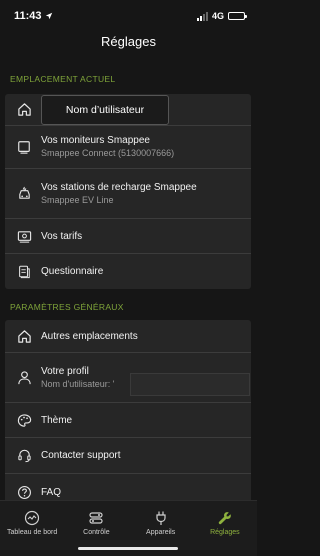 The image size is (320, 556). Describe the element at coordinates (96, 518) in the screenshot. I see `control-icon` at that location.